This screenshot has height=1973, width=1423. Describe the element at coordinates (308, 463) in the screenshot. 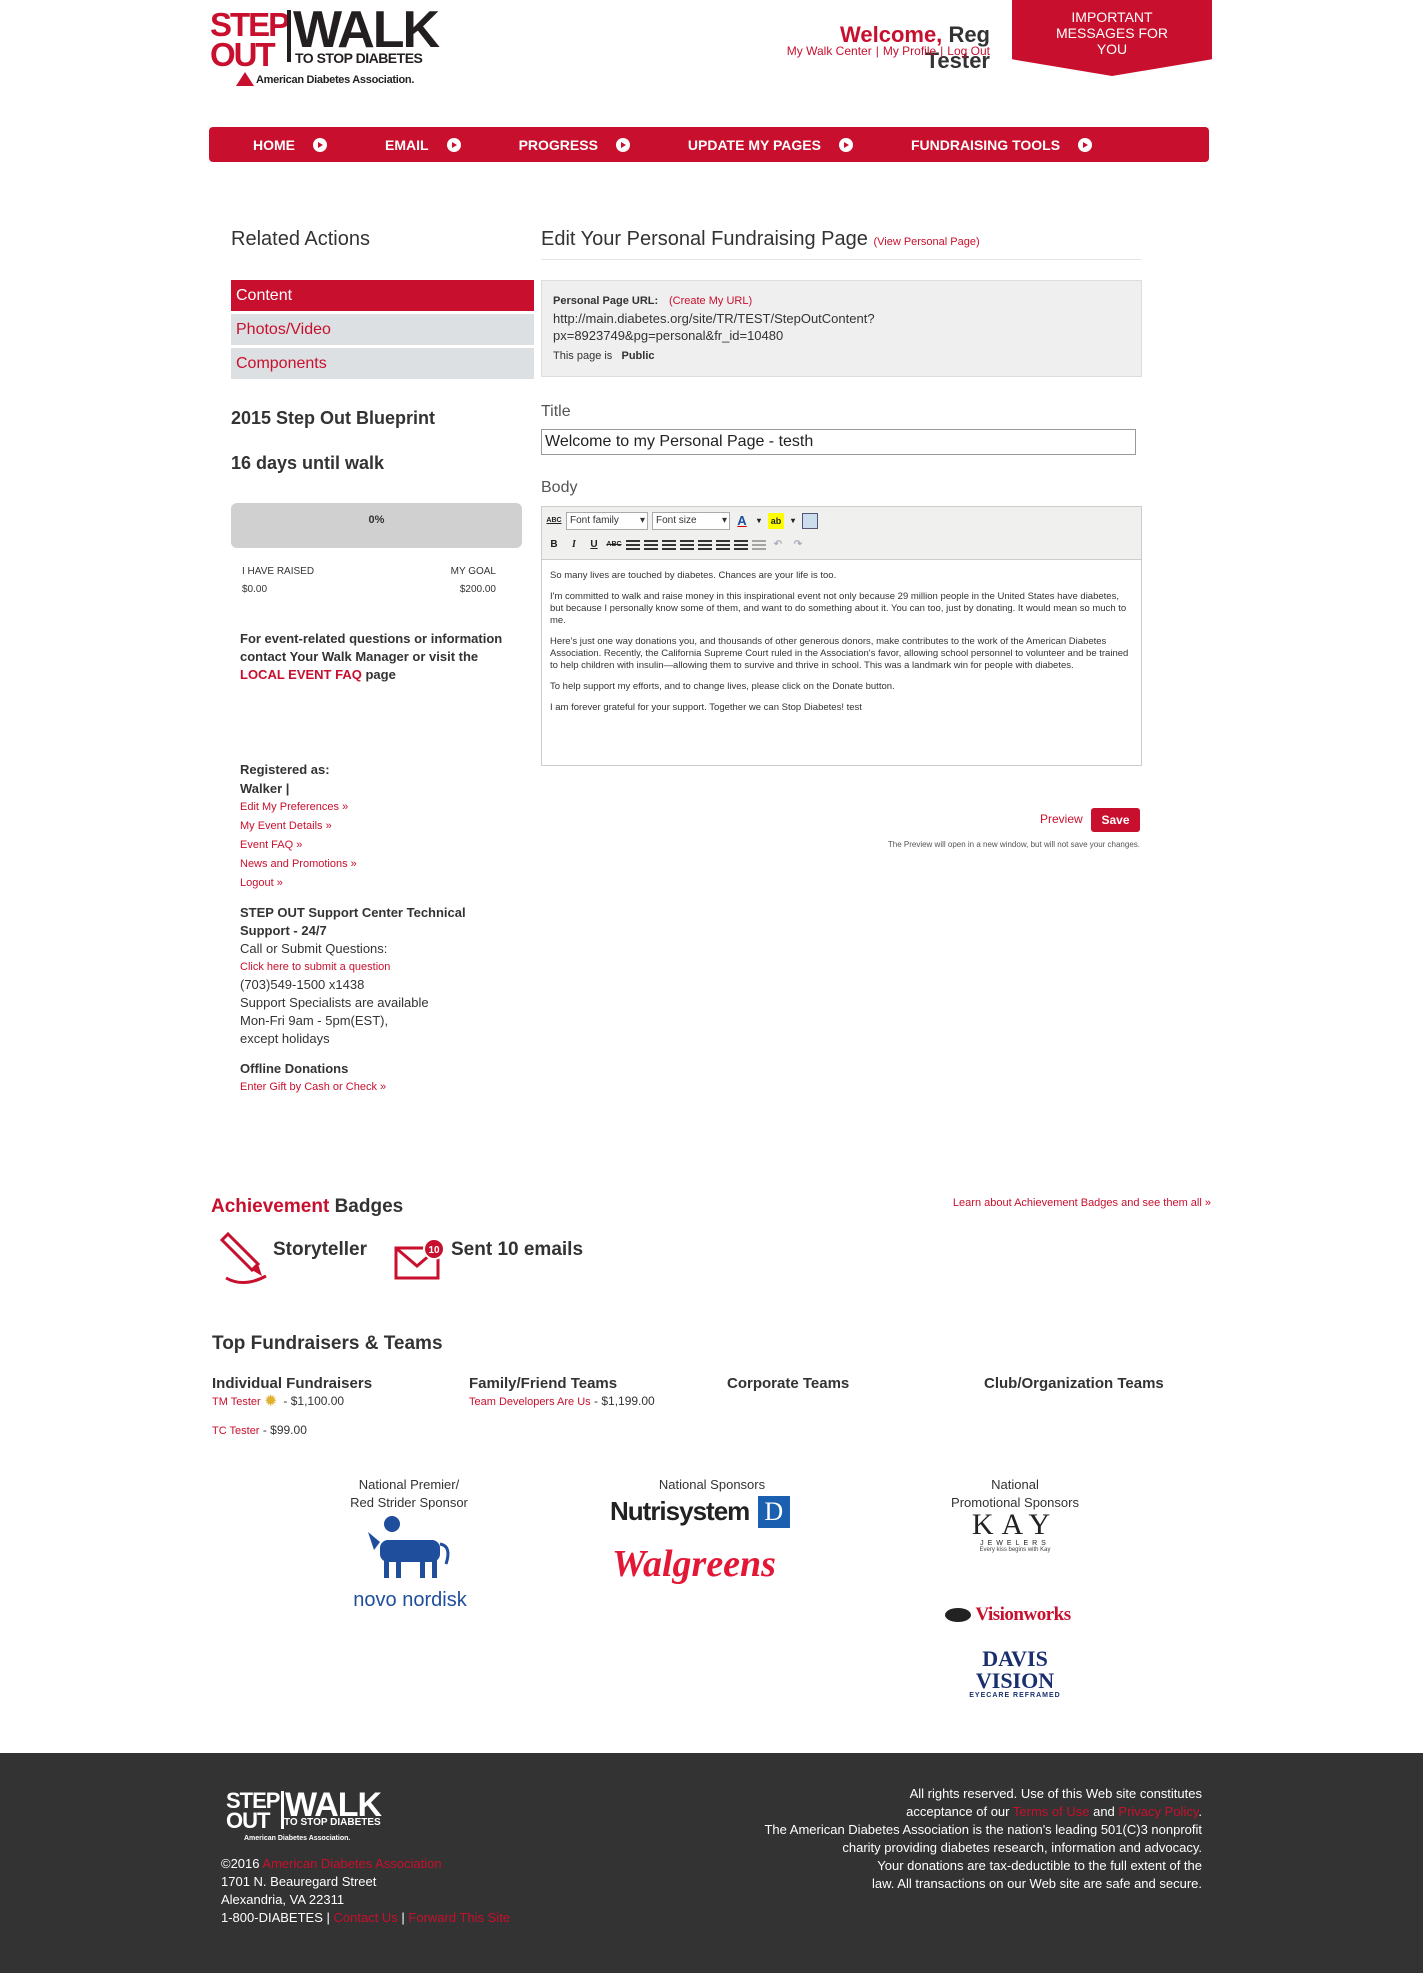

I see `days-until-walk: 16 days until walk` at that location.